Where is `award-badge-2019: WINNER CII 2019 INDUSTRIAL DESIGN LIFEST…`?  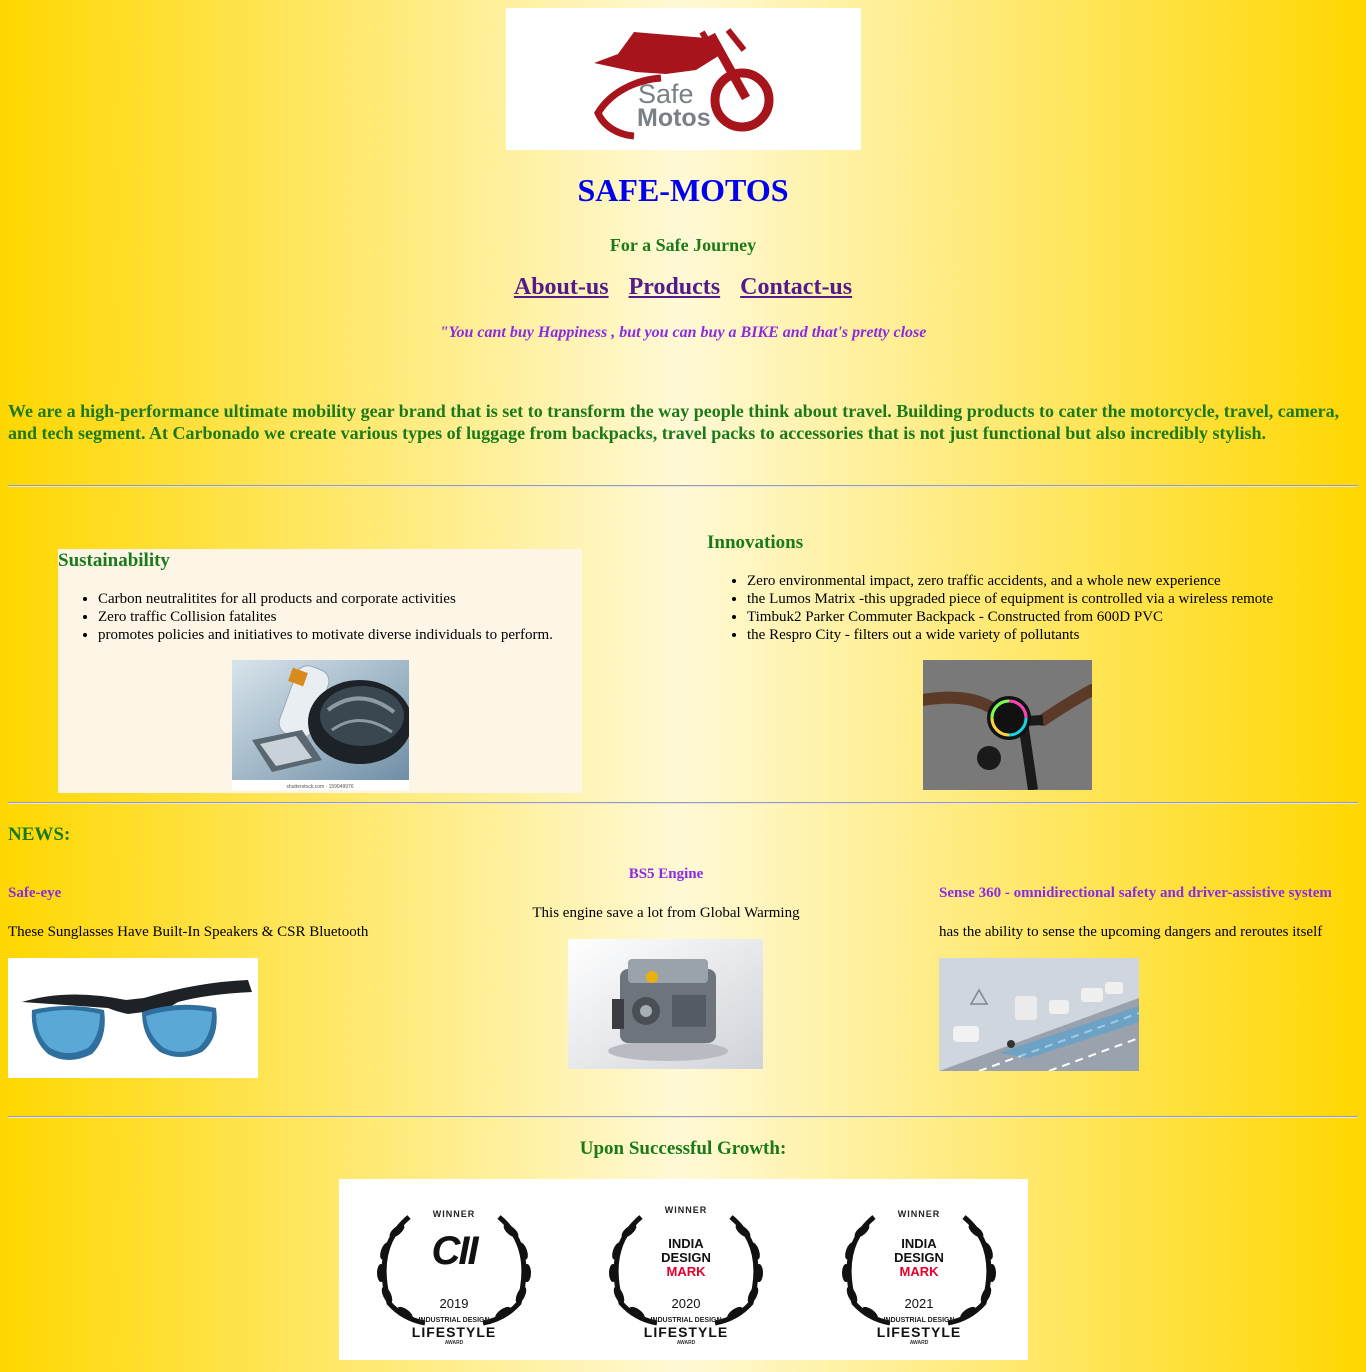 award-badge-2019: WINNER CII 2019 INDUSTRIAL DESIGN LIFEST… is located at coordinates (454, 1269).